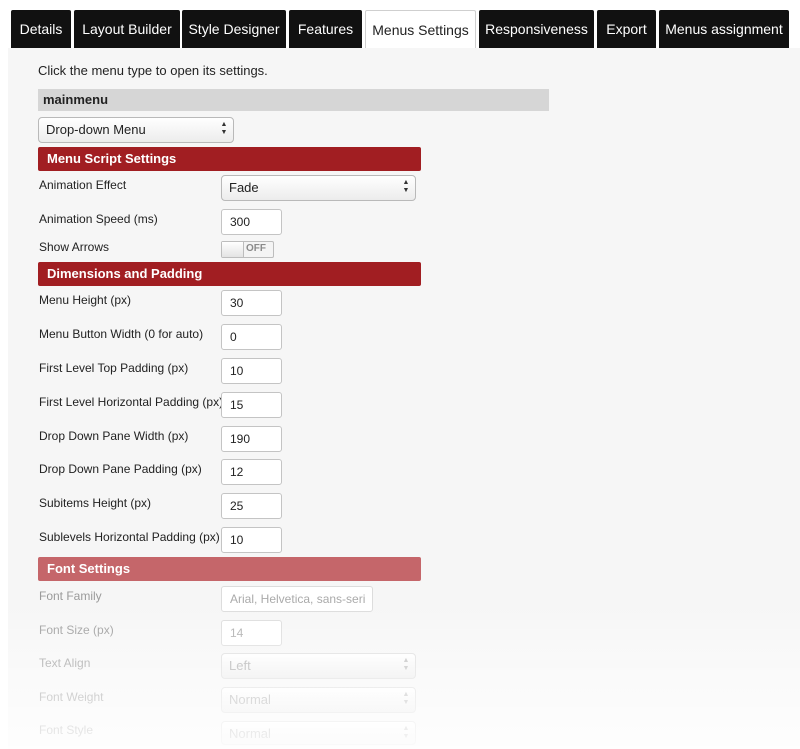  I want to click on label-text-align: Text Align, so click(65, 663).